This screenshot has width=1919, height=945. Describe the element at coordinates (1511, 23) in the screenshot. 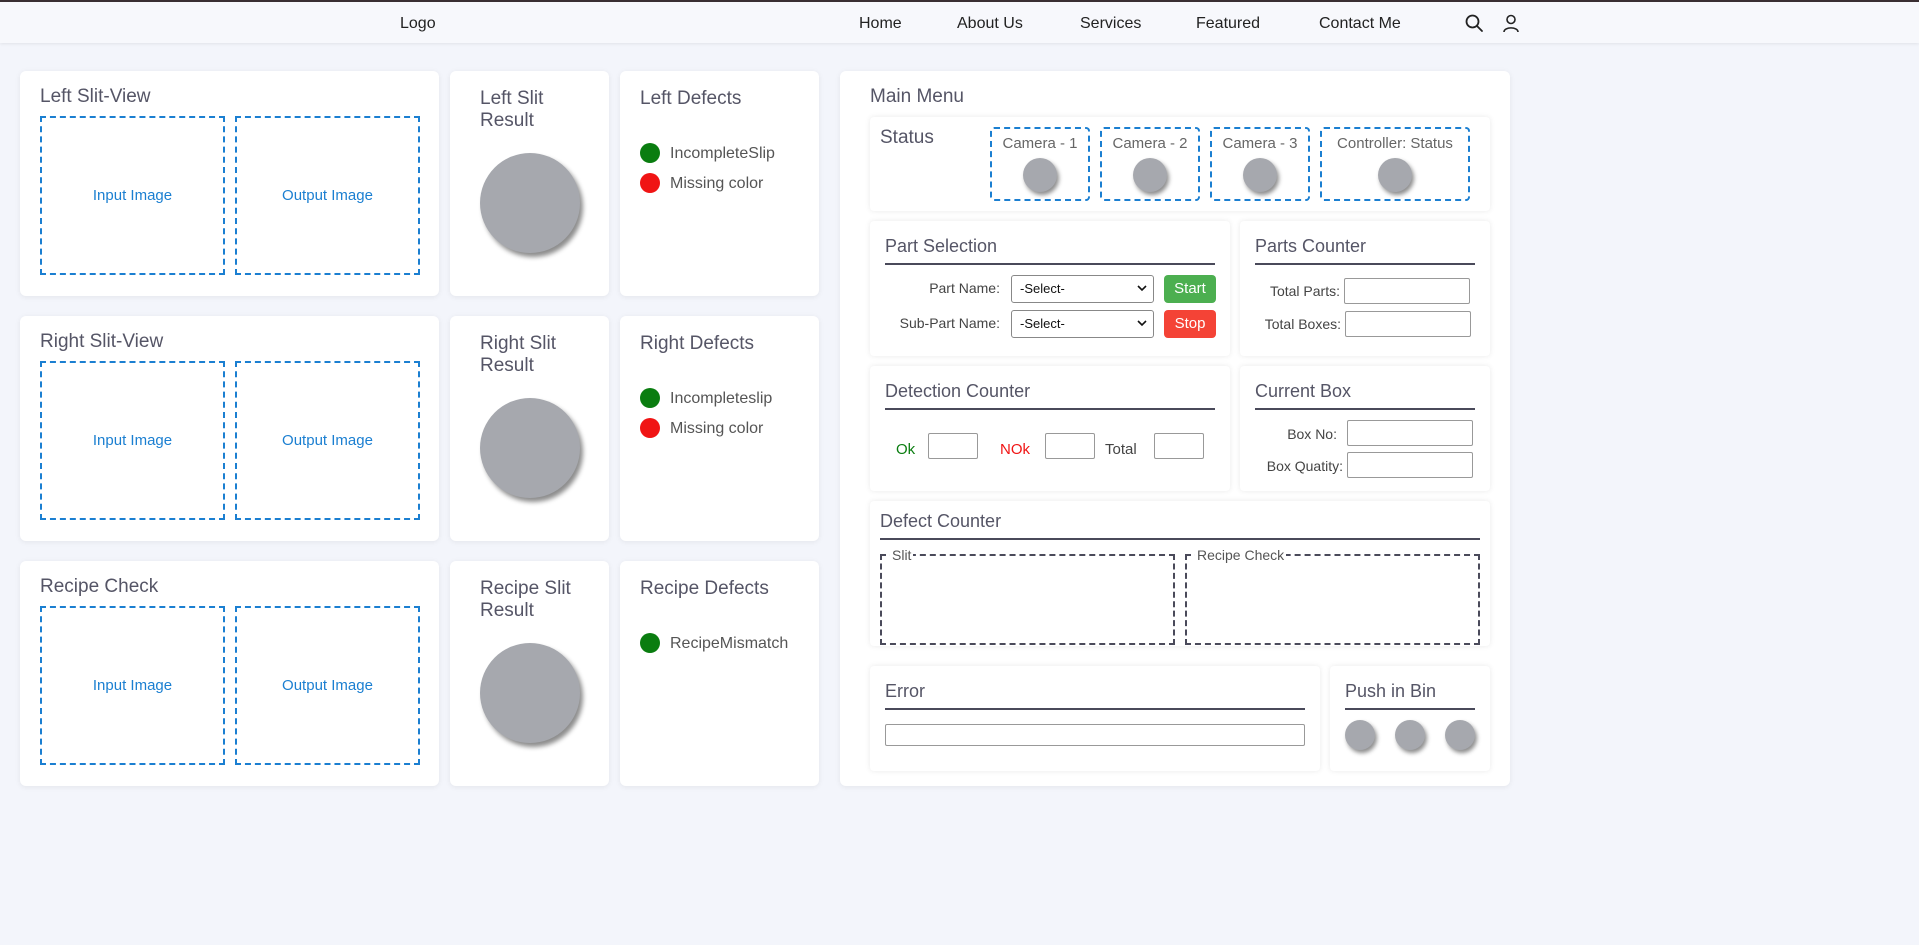

I see `user-icon` at that location.